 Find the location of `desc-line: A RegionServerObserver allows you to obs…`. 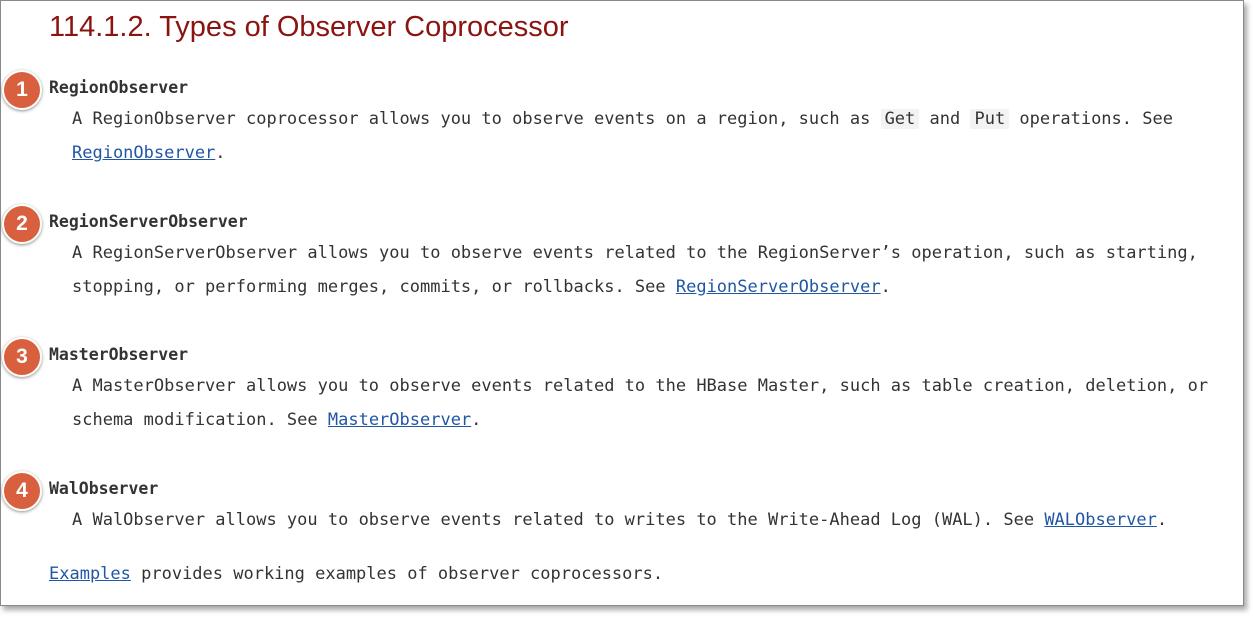

desc-line: A RegionServerObserver allows you to obs… is located at coordinates (635, 253).